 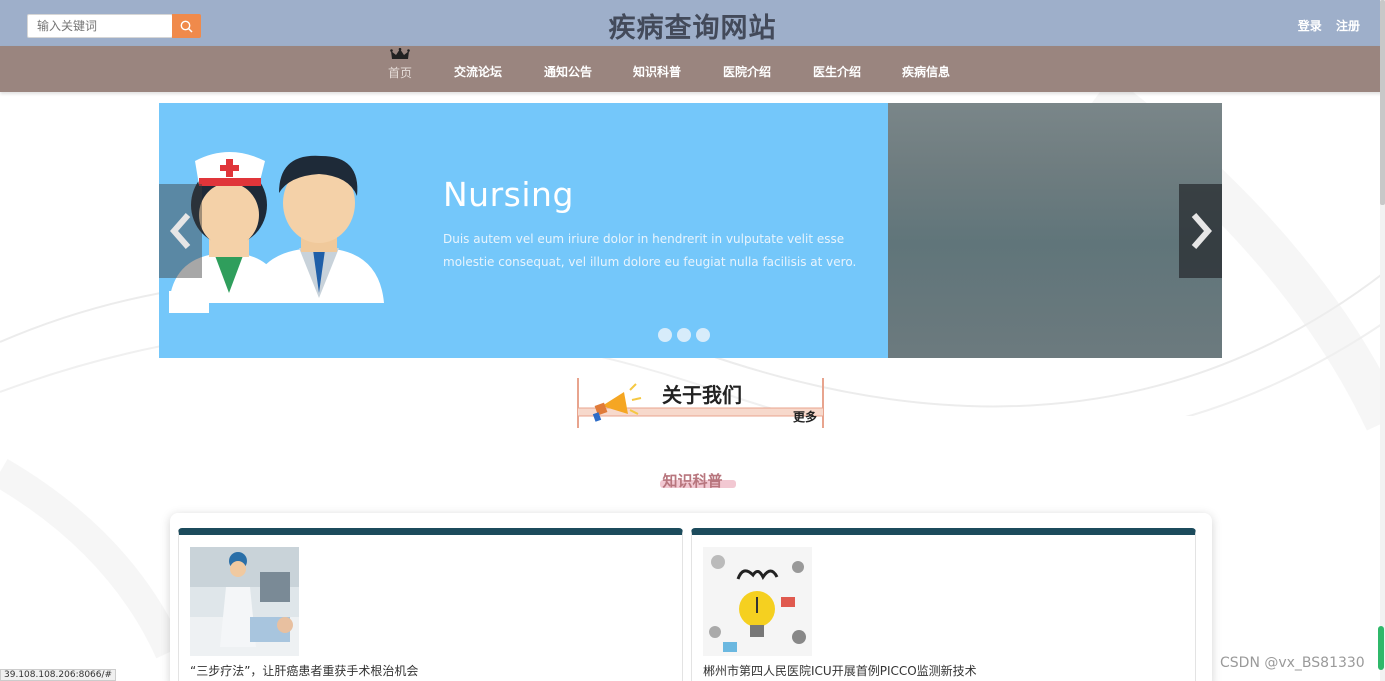 I want to click on side-widget-indicator, so click(x=1381, y=648).